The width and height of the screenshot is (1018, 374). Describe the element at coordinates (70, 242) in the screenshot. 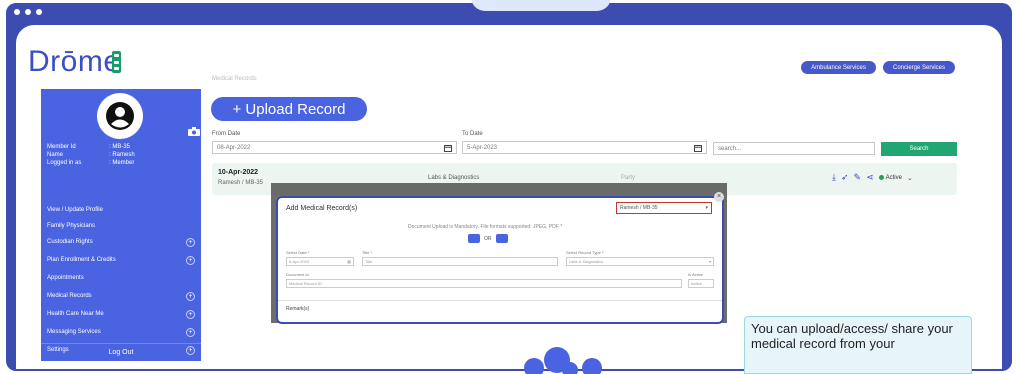

I see `sidebar-item-label: Custodian Rights` at that location.